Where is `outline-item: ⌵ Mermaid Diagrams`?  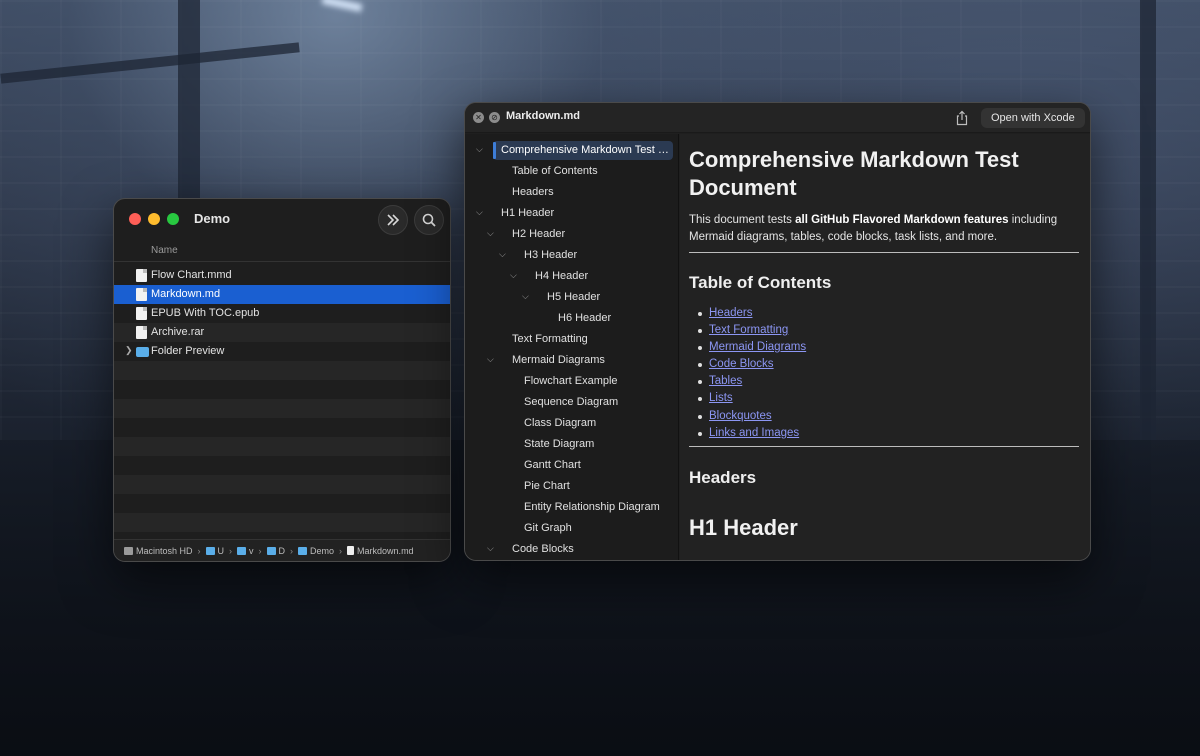 outline-item: ⌵ Mermaid Diagrams is located at coordinates (571, 360).